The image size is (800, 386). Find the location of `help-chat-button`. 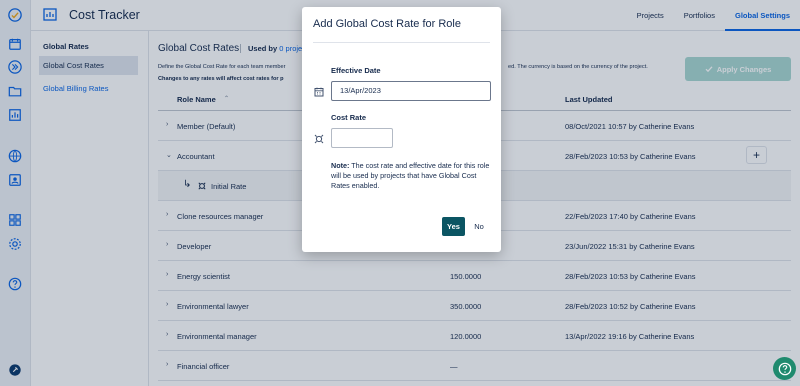

help-chat-button is located at coordinates (784, 368).